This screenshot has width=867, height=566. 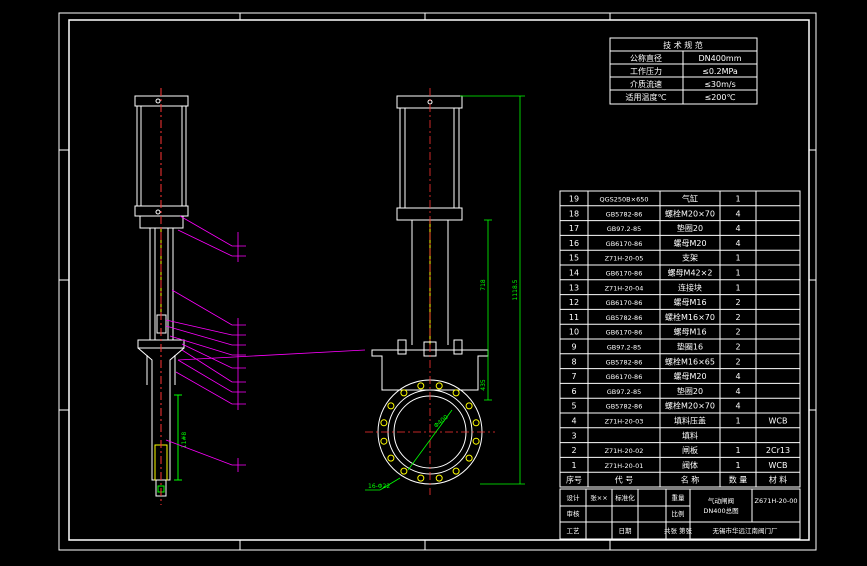 I want to click on part-number: 2, so click(x=573, y=450).